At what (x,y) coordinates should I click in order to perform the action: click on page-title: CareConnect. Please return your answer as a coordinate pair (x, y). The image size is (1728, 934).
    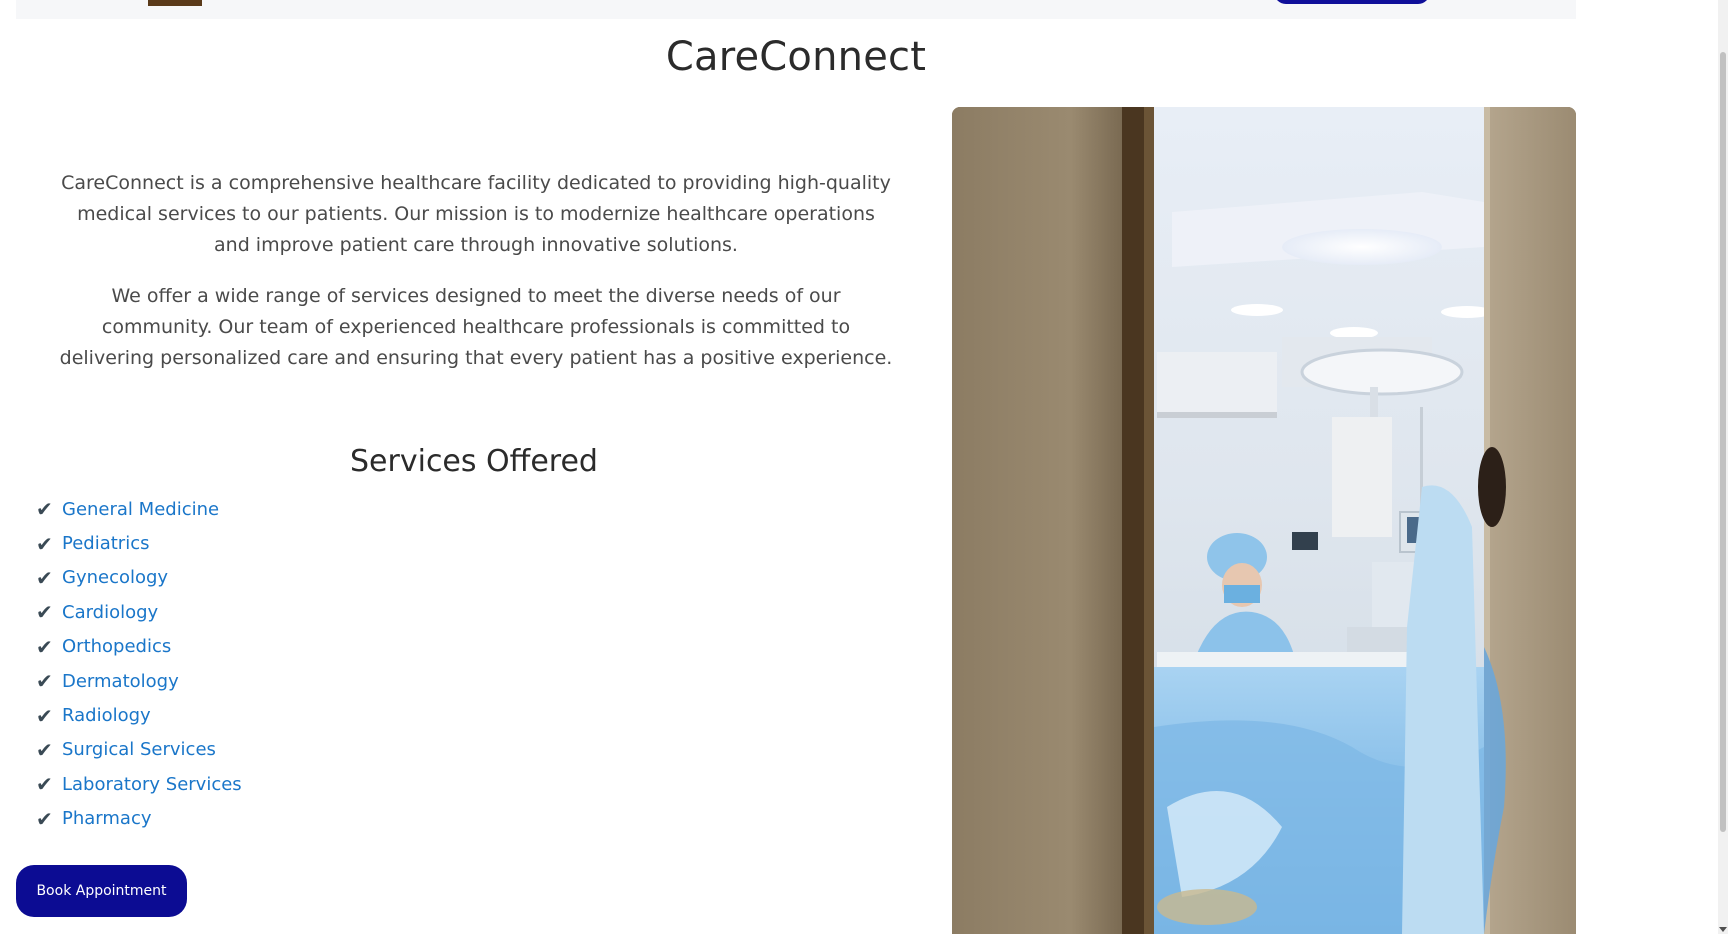
    Looking at the image, I should click on (796, 57).